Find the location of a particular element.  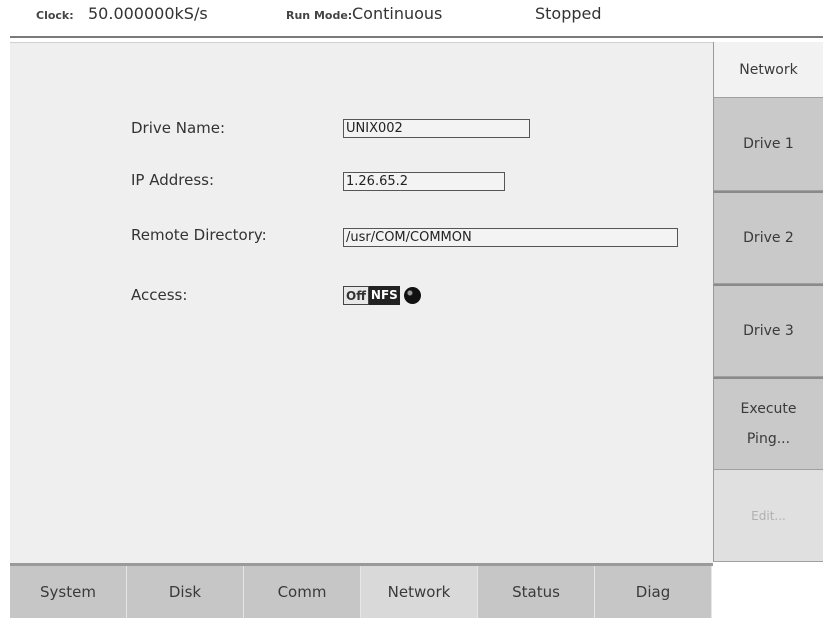

side-button-drive-1: Drive 1 is located at coordinates (768, 144).